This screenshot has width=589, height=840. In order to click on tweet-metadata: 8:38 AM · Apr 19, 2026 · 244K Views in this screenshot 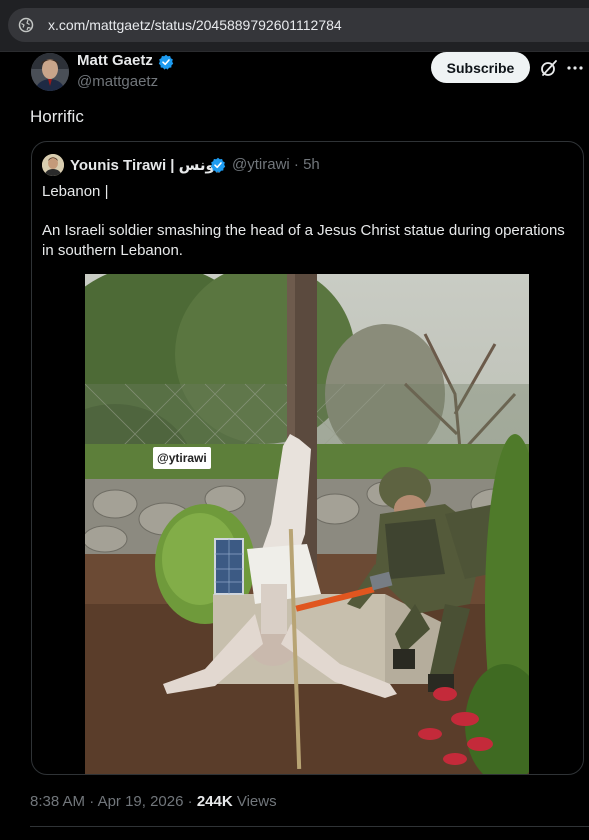, I will do `click(153, 801)`.